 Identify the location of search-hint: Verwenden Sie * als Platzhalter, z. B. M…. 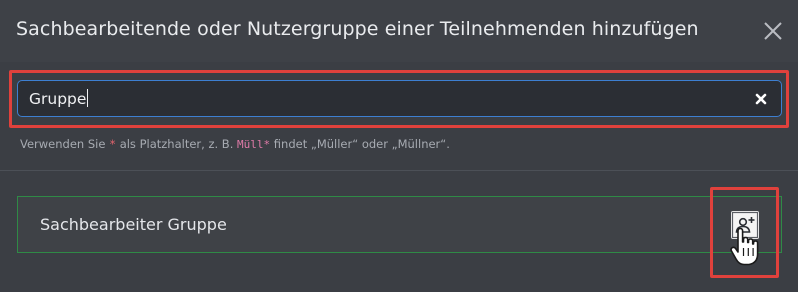
(235, 144).